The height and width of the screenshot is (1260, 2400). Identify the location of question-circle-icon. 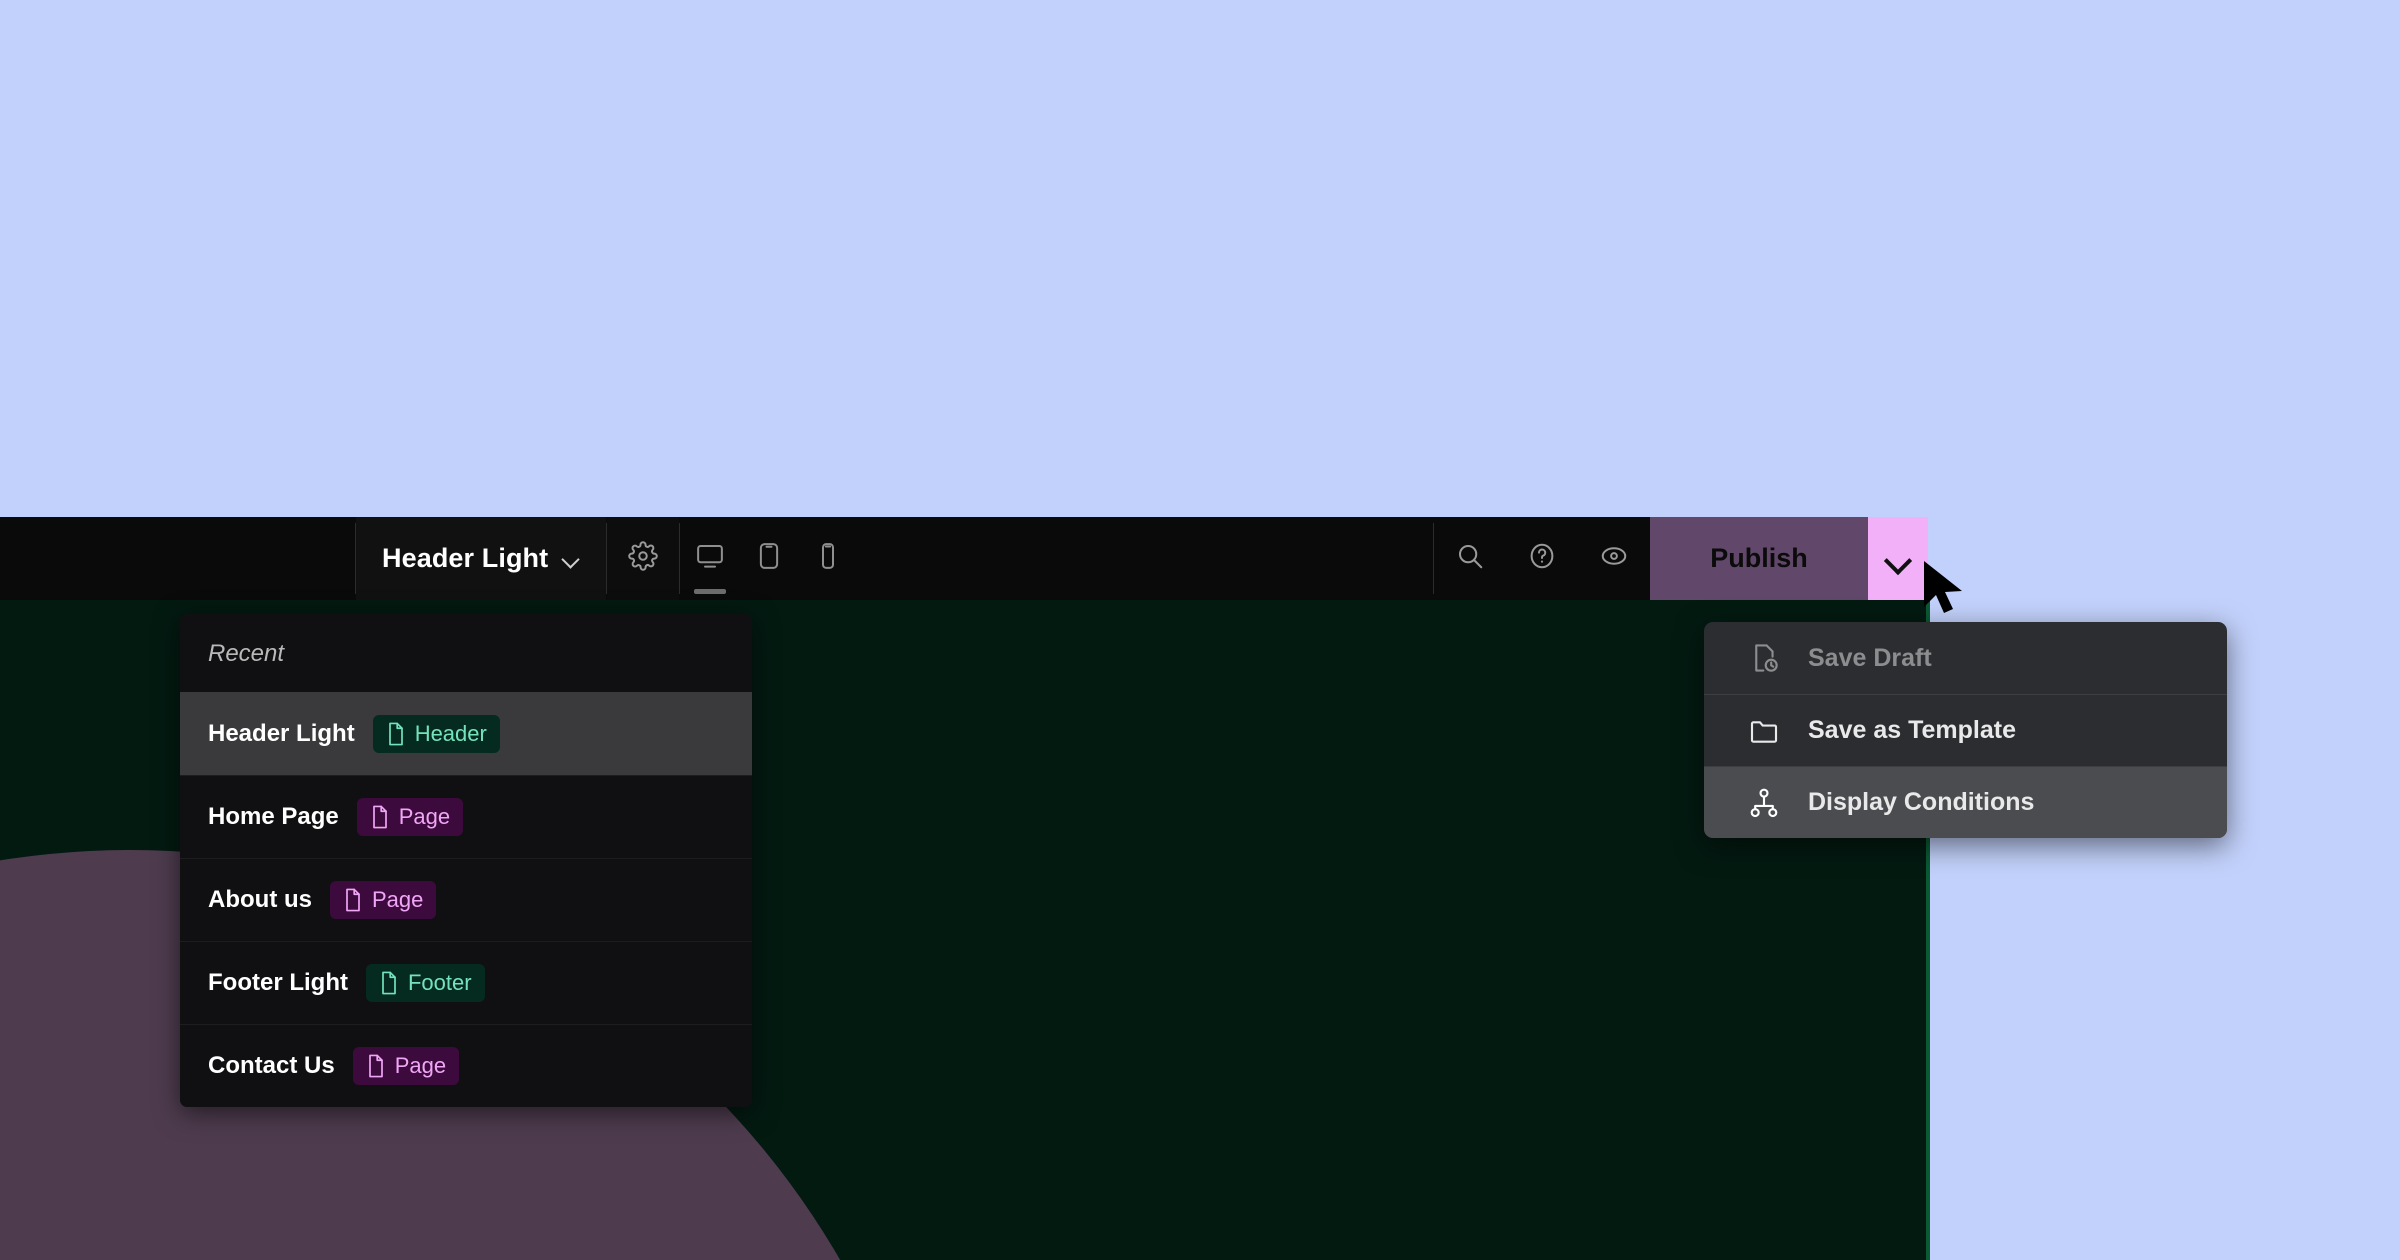
(1542, 558).